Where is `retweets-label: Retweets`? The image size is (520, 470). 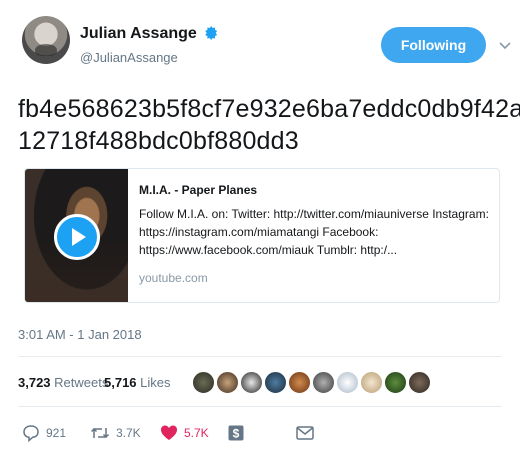 retweets-label: Retweets is located at coordinates (81, 382).